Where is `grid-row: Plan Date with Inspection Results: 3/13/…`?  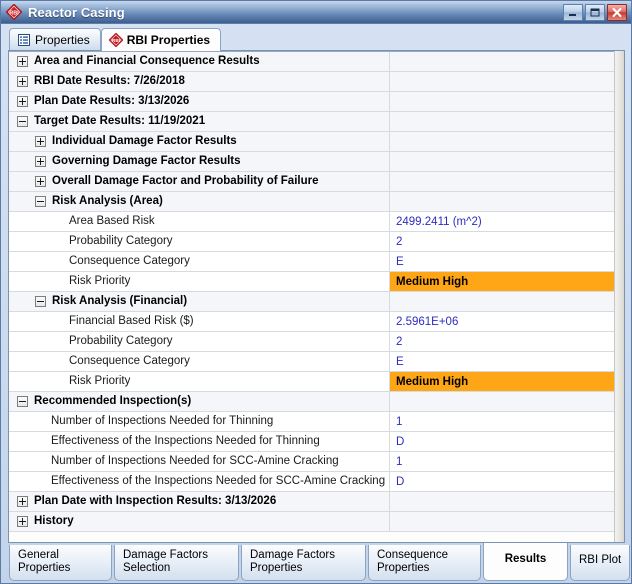 grid-row: Plan Date with Inspection Results: 3/13/… is located at coordinates (311, 502).